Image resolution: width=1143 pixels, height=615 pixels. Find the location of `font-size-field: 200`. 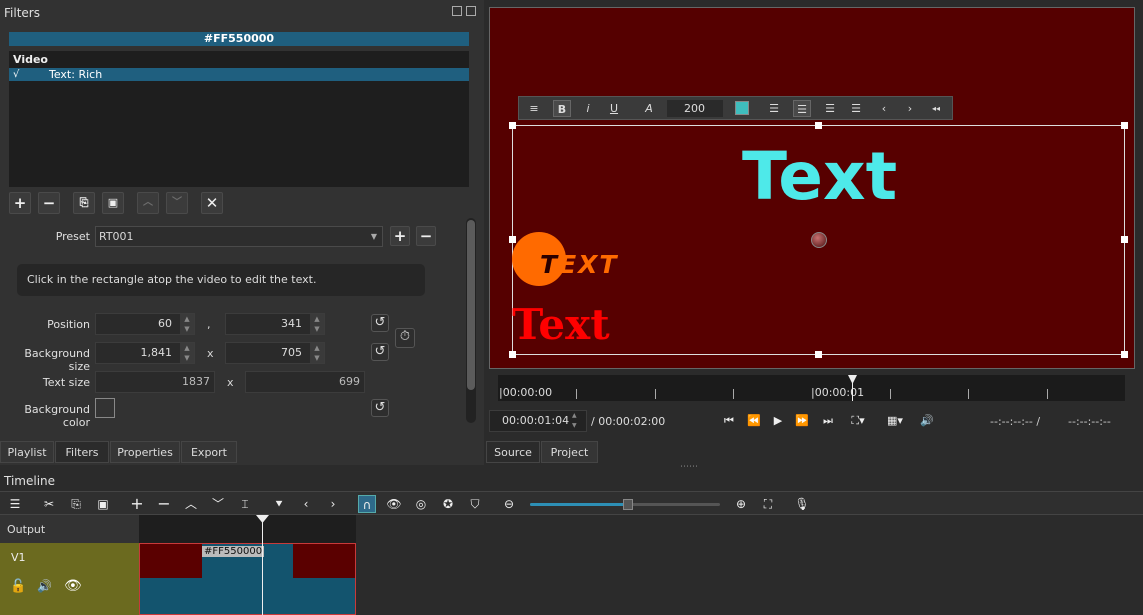

font-size-field: 200 is located at coordinates (695, 108).